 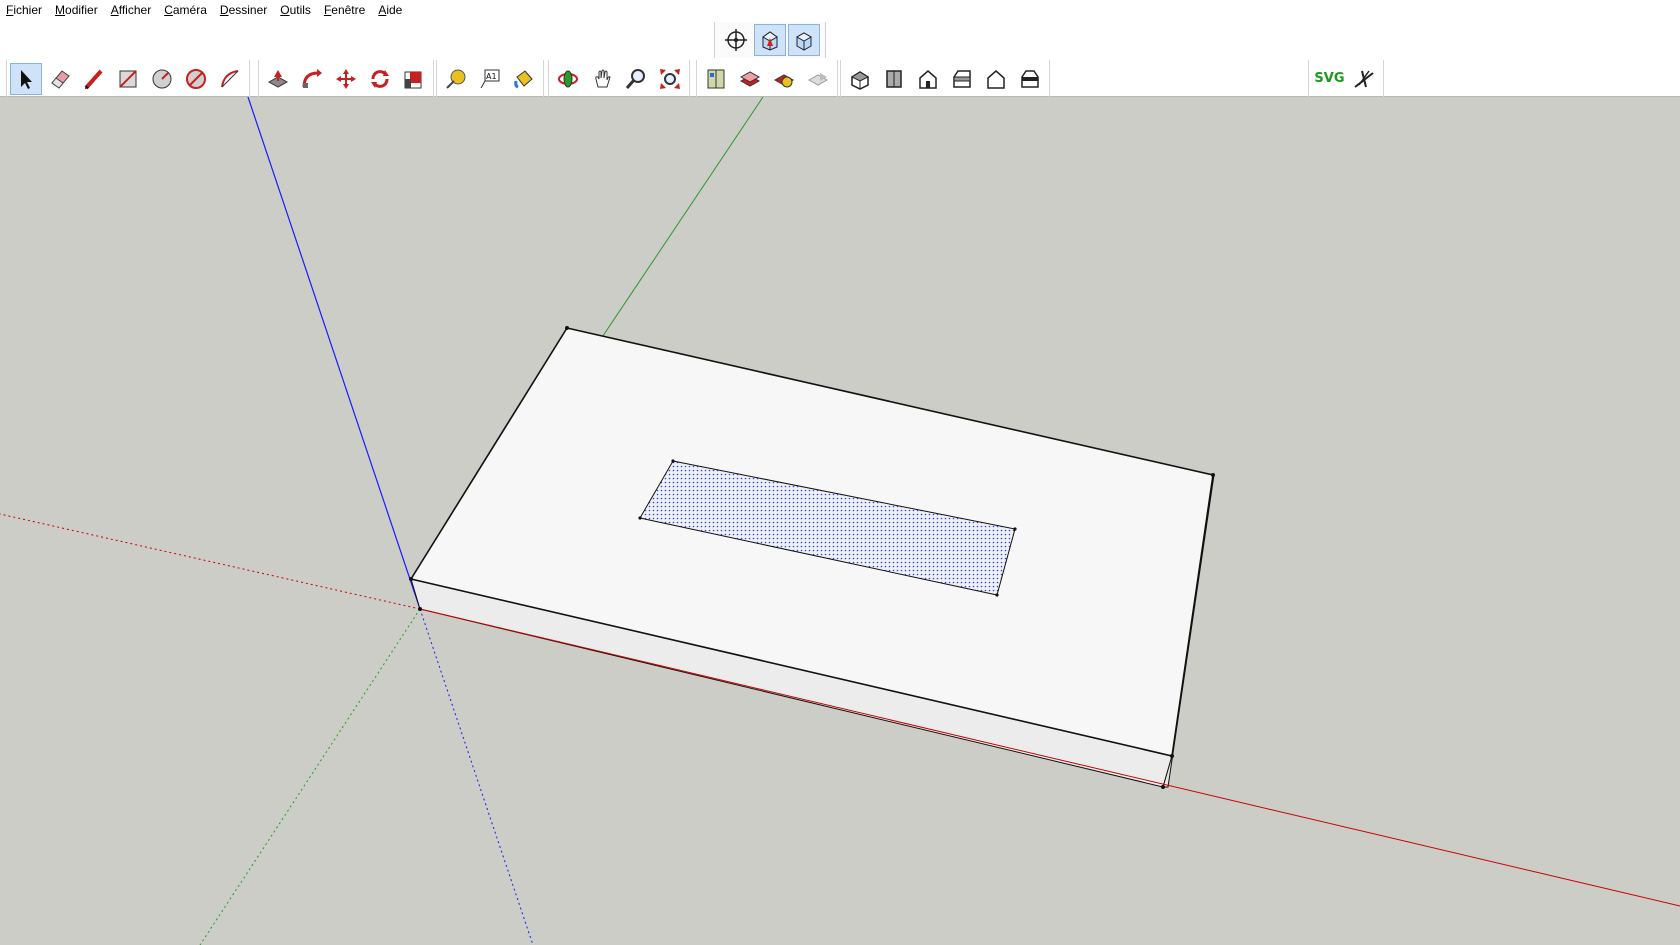 What do you see at coordinates (60, 79) in the screenshot?
I see `eraser-icon` at bounding box center [60, 79].